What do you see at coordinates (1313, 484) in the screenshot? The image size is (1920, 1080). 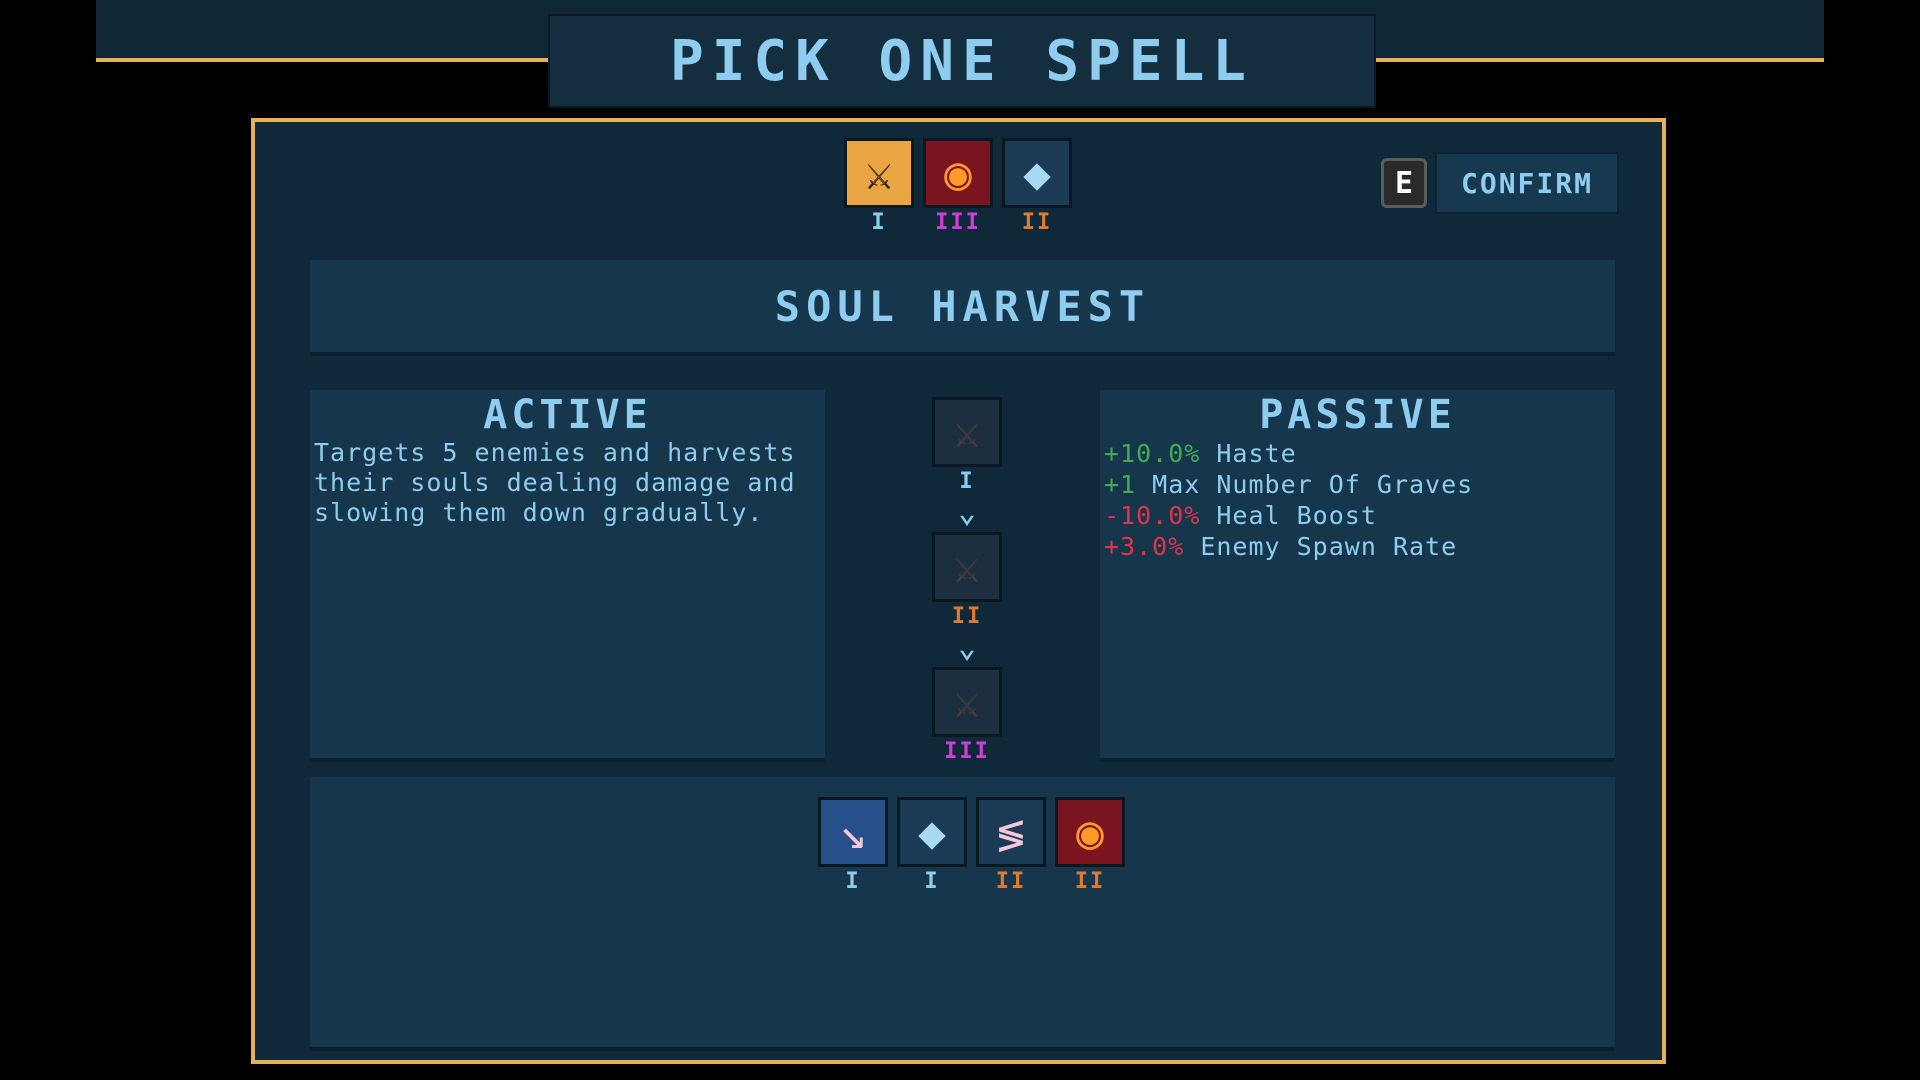 I see `stat-label: Max Number Of Graves` at bounding box center [1313, 484].